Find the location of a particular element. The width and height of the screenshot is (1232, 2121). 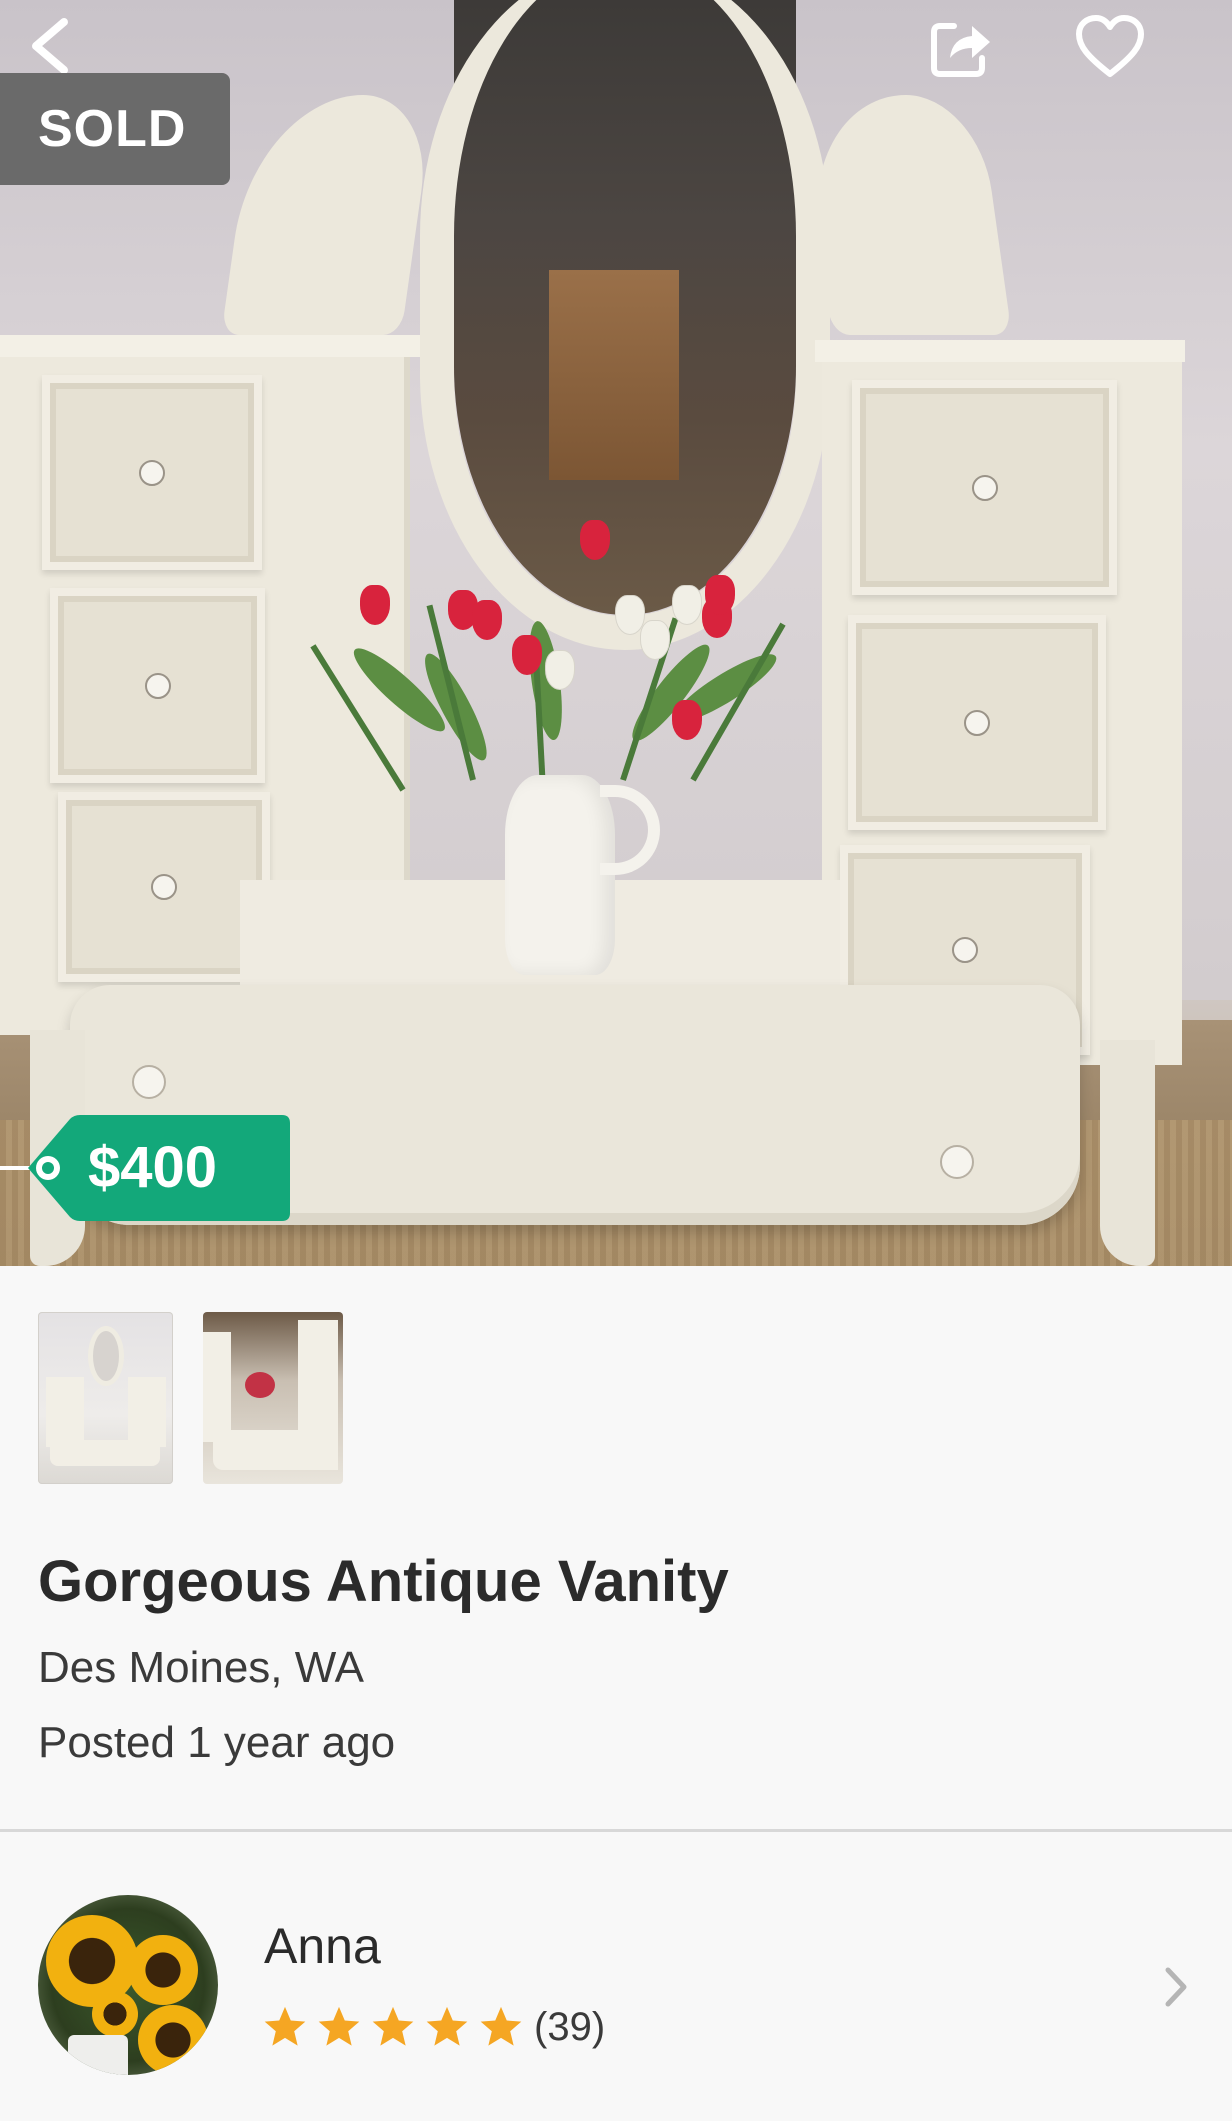

white-pitcher is located at coordinates (560, 875).